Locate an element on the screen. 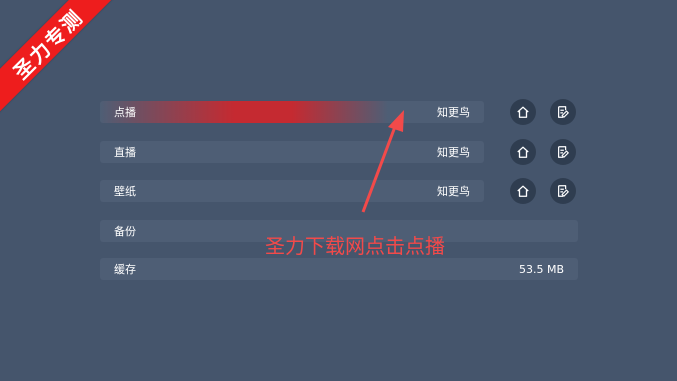  edit-button-live is located at coordinates (563, 152).